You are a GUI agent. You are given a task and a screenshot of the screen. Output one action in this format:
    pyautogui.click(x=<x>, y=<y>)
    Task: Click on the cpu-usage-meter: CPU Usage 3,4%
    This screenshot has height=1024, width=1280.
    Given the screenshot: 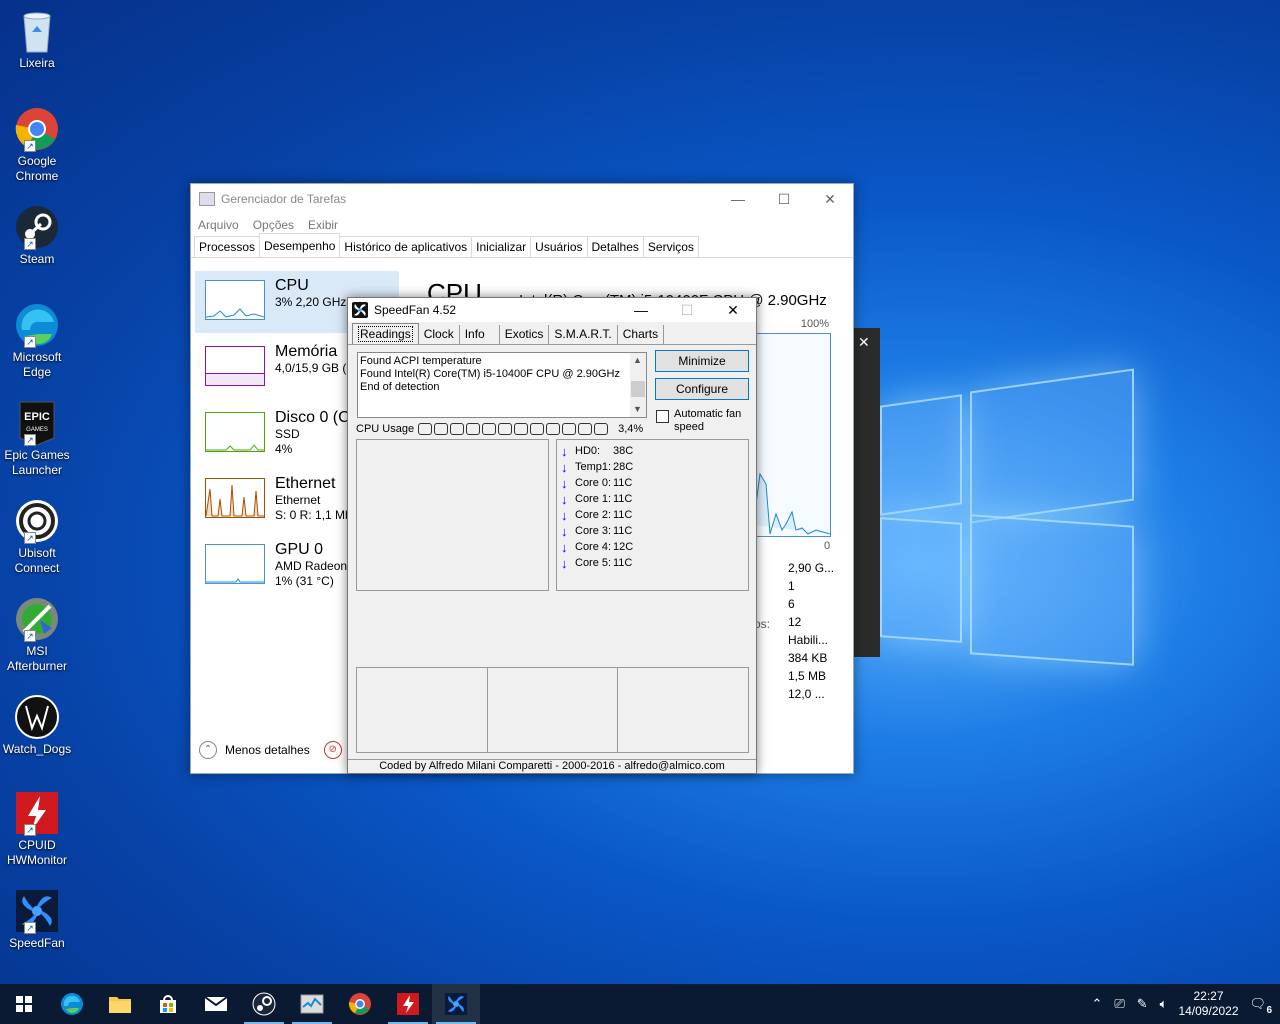 What is the action you would take?
    pyautogui.click(x=499, y=429)
    